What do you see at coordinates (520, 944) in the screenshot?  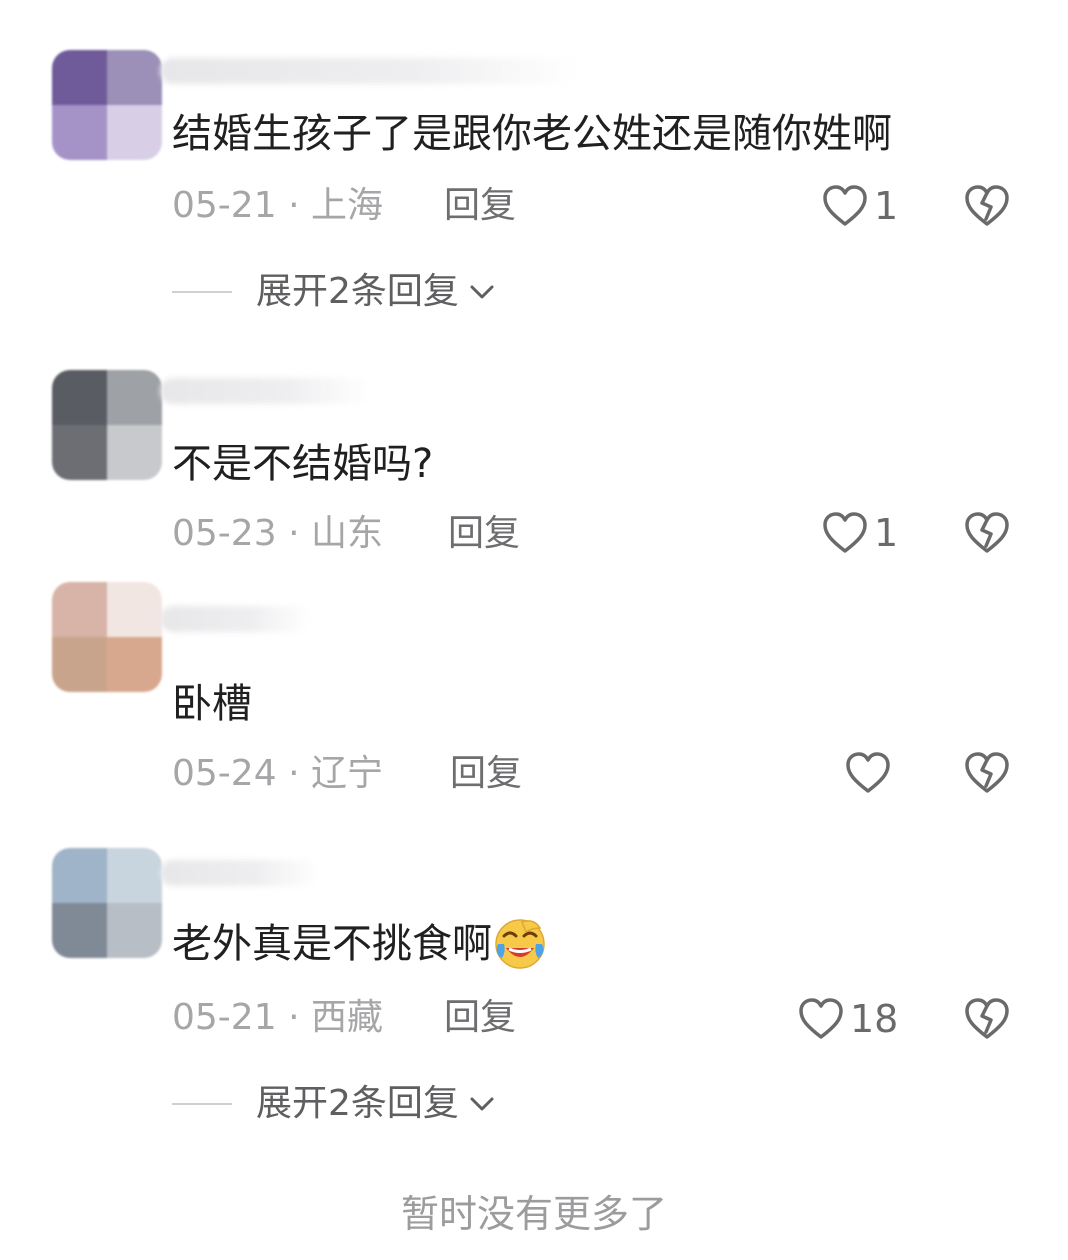 I see `laughing-crying-emoji` at bounding box center [520, 944].